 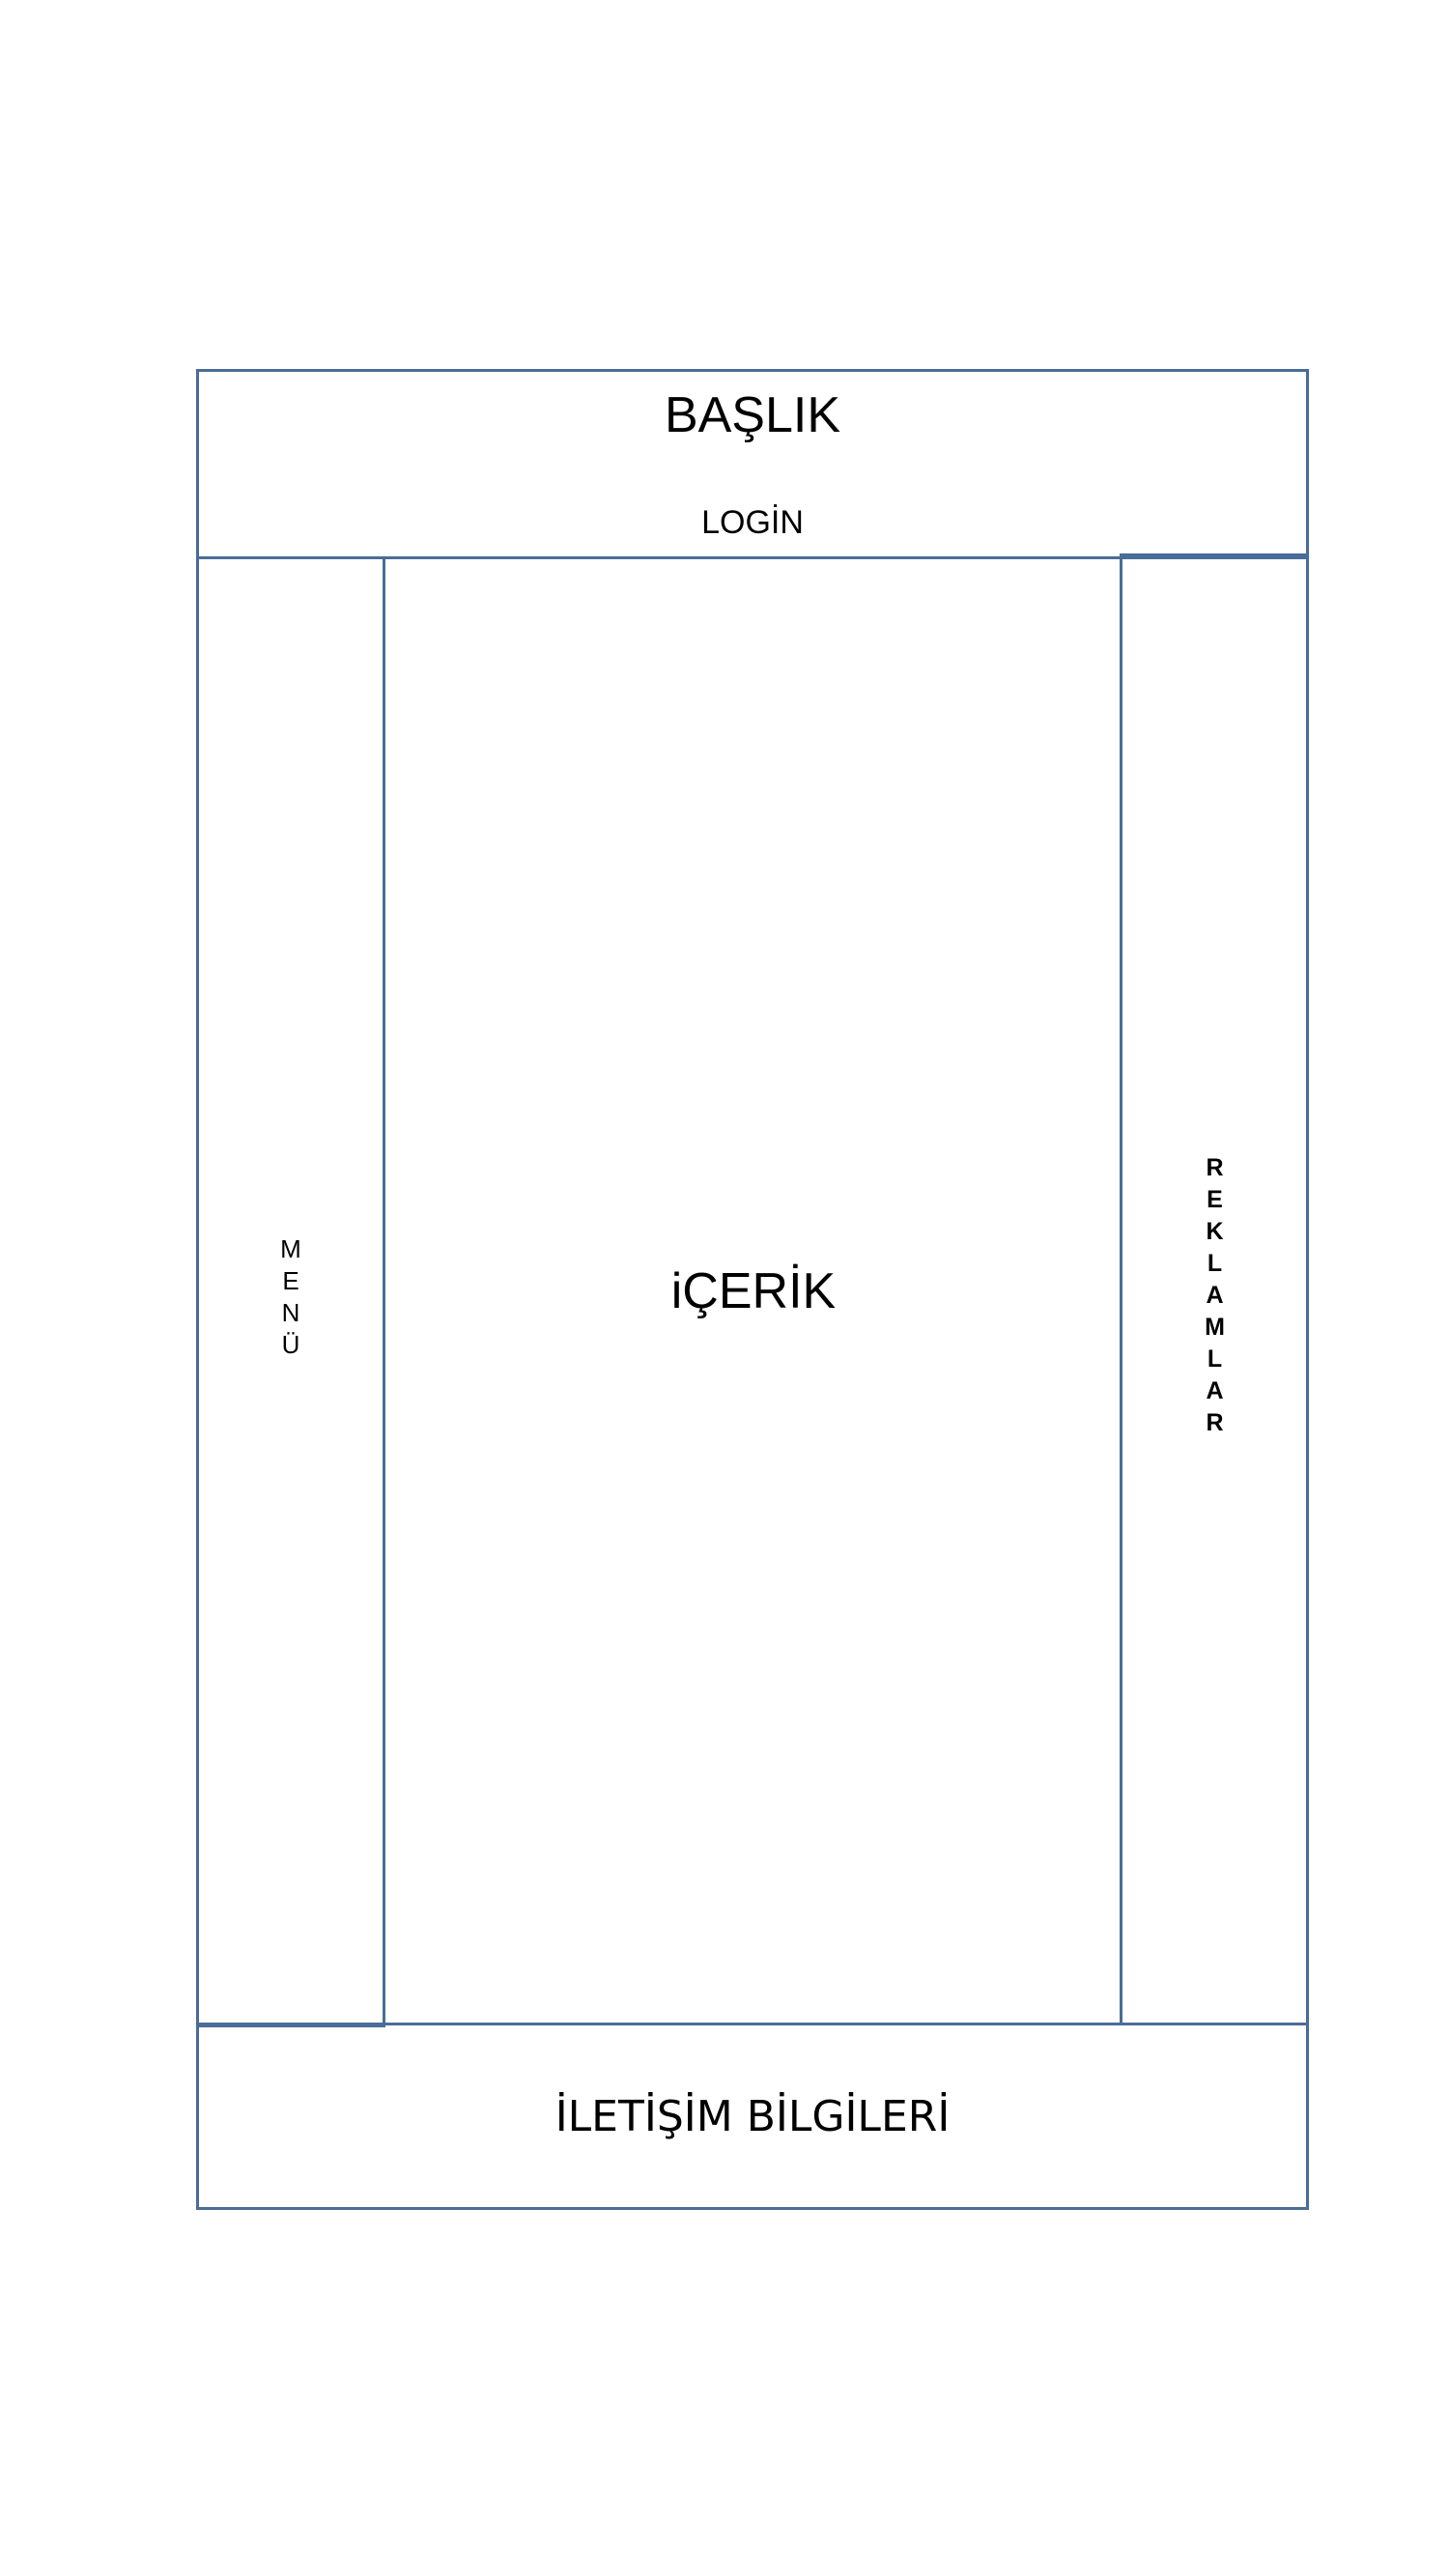 I want to click on footer-label: İLETİŞİM BİLGİLERİ, so click(x=752, y=2116).